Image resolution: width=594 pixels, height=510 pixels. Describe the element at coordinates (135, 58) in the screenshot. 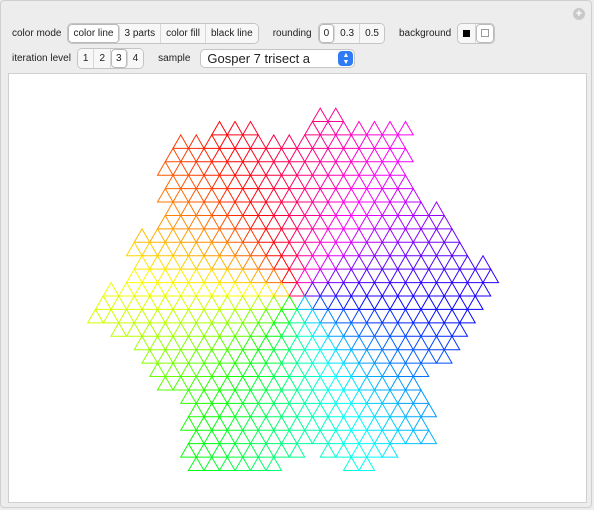

I see `iteration-level-option-4: 4` at that location.